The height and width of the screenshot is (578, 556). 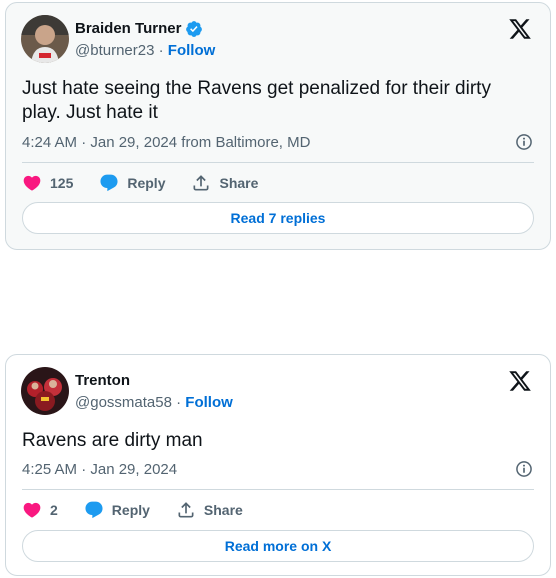 I want to click on tweet-meta: 4:25 AM · Jan 29, 2024, so click(x=278, y=469).